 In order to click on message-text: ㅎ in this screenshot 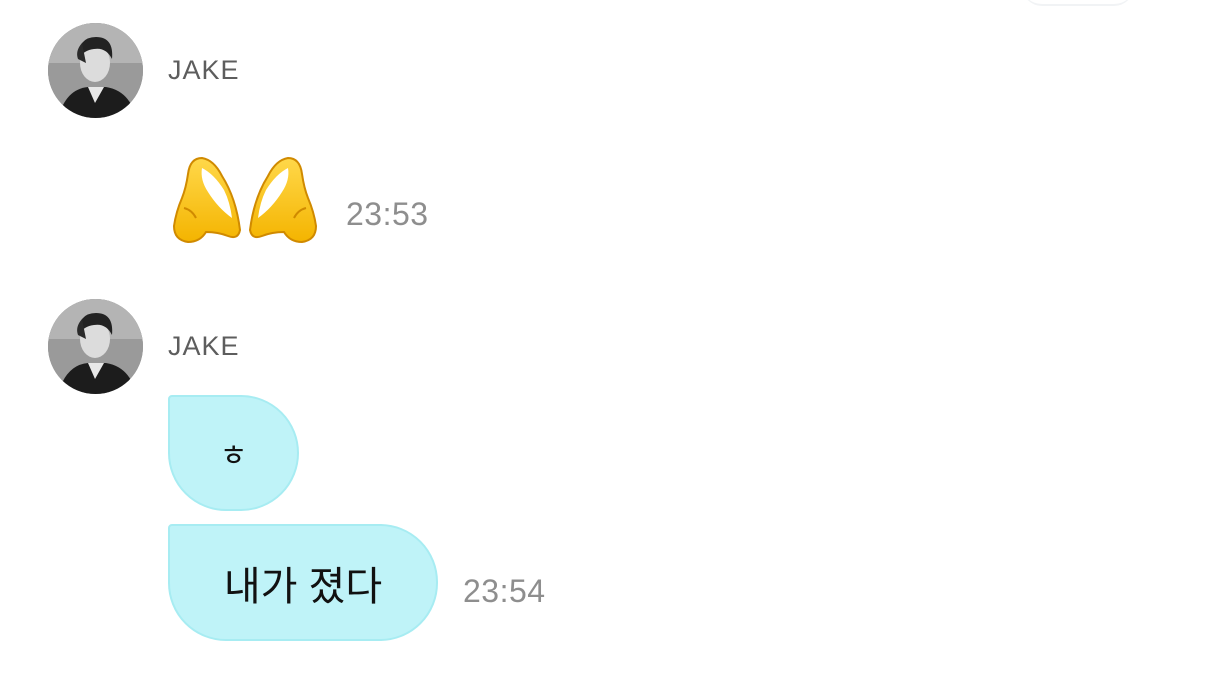, I will do `click(233, 456)`.